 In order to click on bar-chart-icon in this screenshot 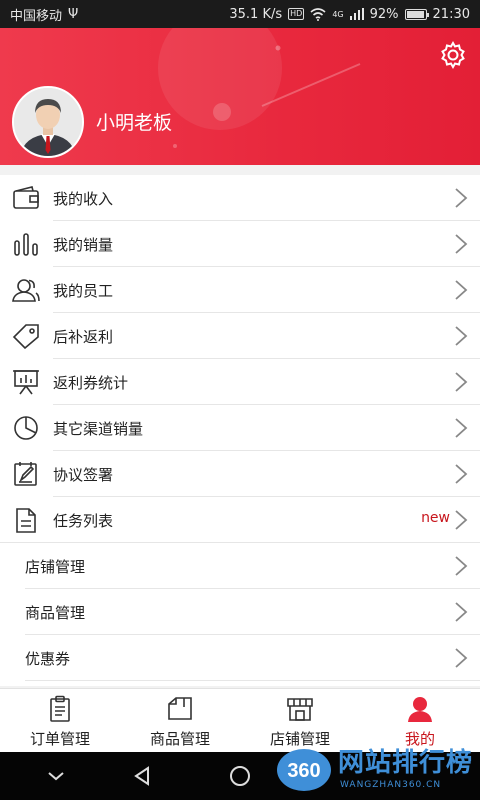, I will do `click(26, 244)`.